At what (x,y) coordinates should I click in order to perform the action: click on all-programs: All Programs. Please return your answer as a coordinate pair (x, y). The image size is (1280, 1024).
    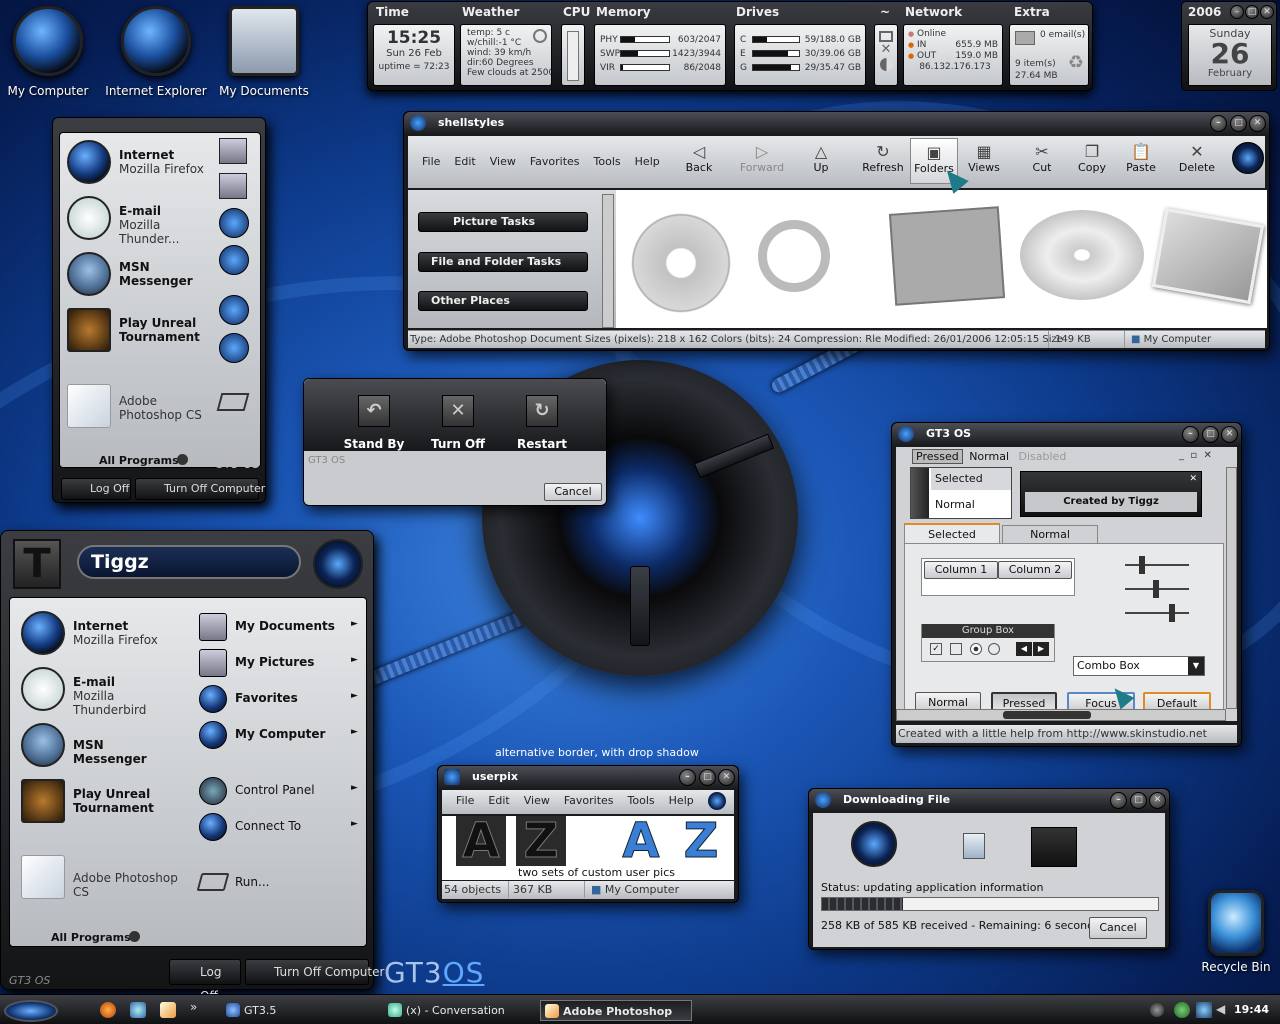
    Looking at the image, I should click on (91, 937).